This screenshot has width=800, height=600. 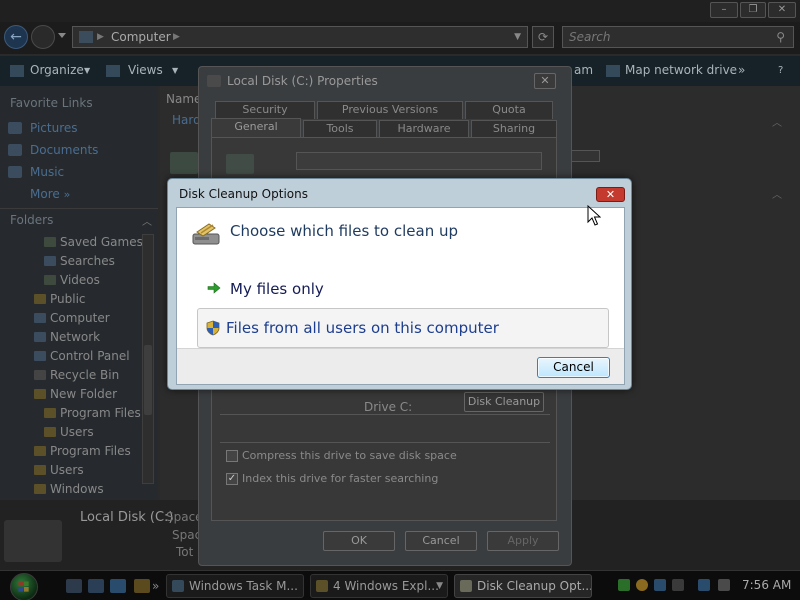 I want to click on details-drive-name: Local Disk (C:), so click(x=127, y=517).